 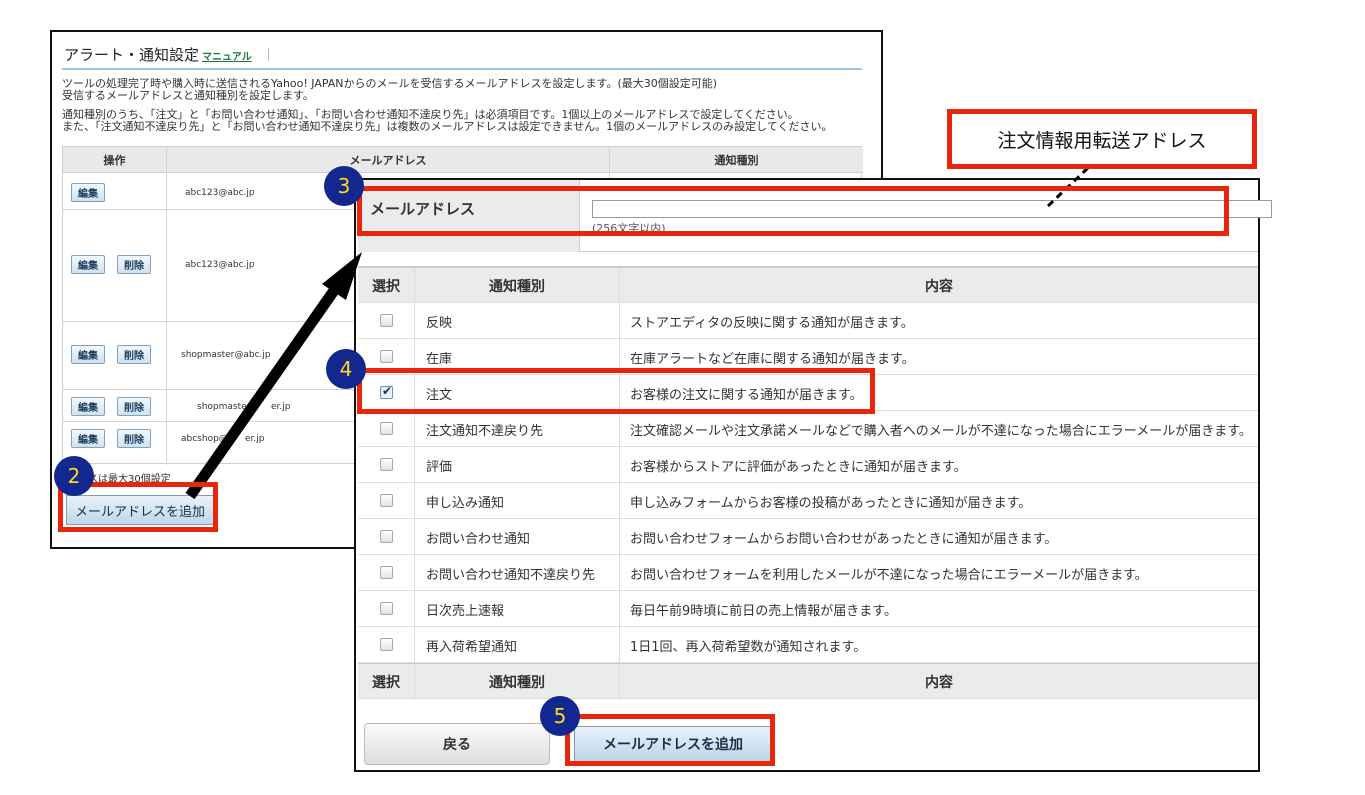 I want to click on step-badge-2: 2, so click(x=74, y=476).